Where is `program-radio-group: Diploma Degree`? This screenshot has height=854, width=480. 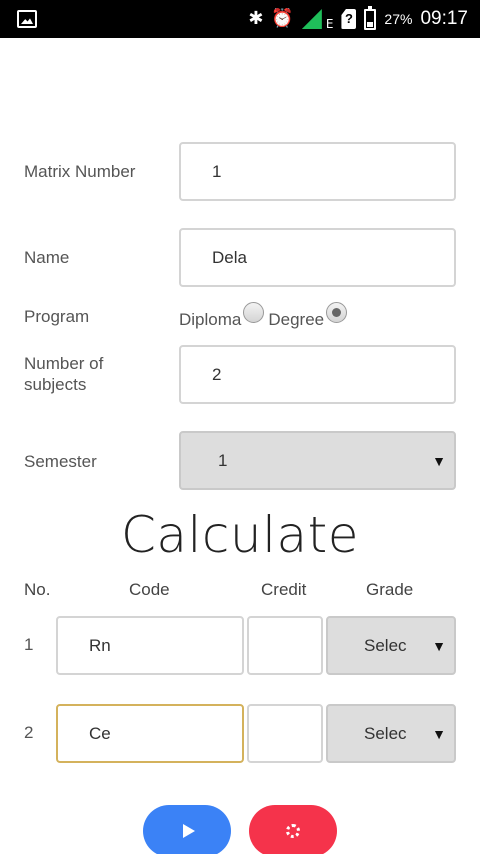 program-radio-group: Diploma Degree is located at coordinates (265, 316).